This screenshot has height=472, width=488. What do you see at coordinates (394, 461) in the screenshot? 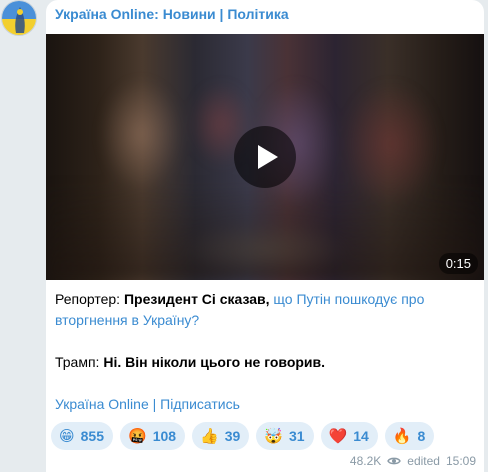
I see `eye-icon` at bounding box center [394, 461].